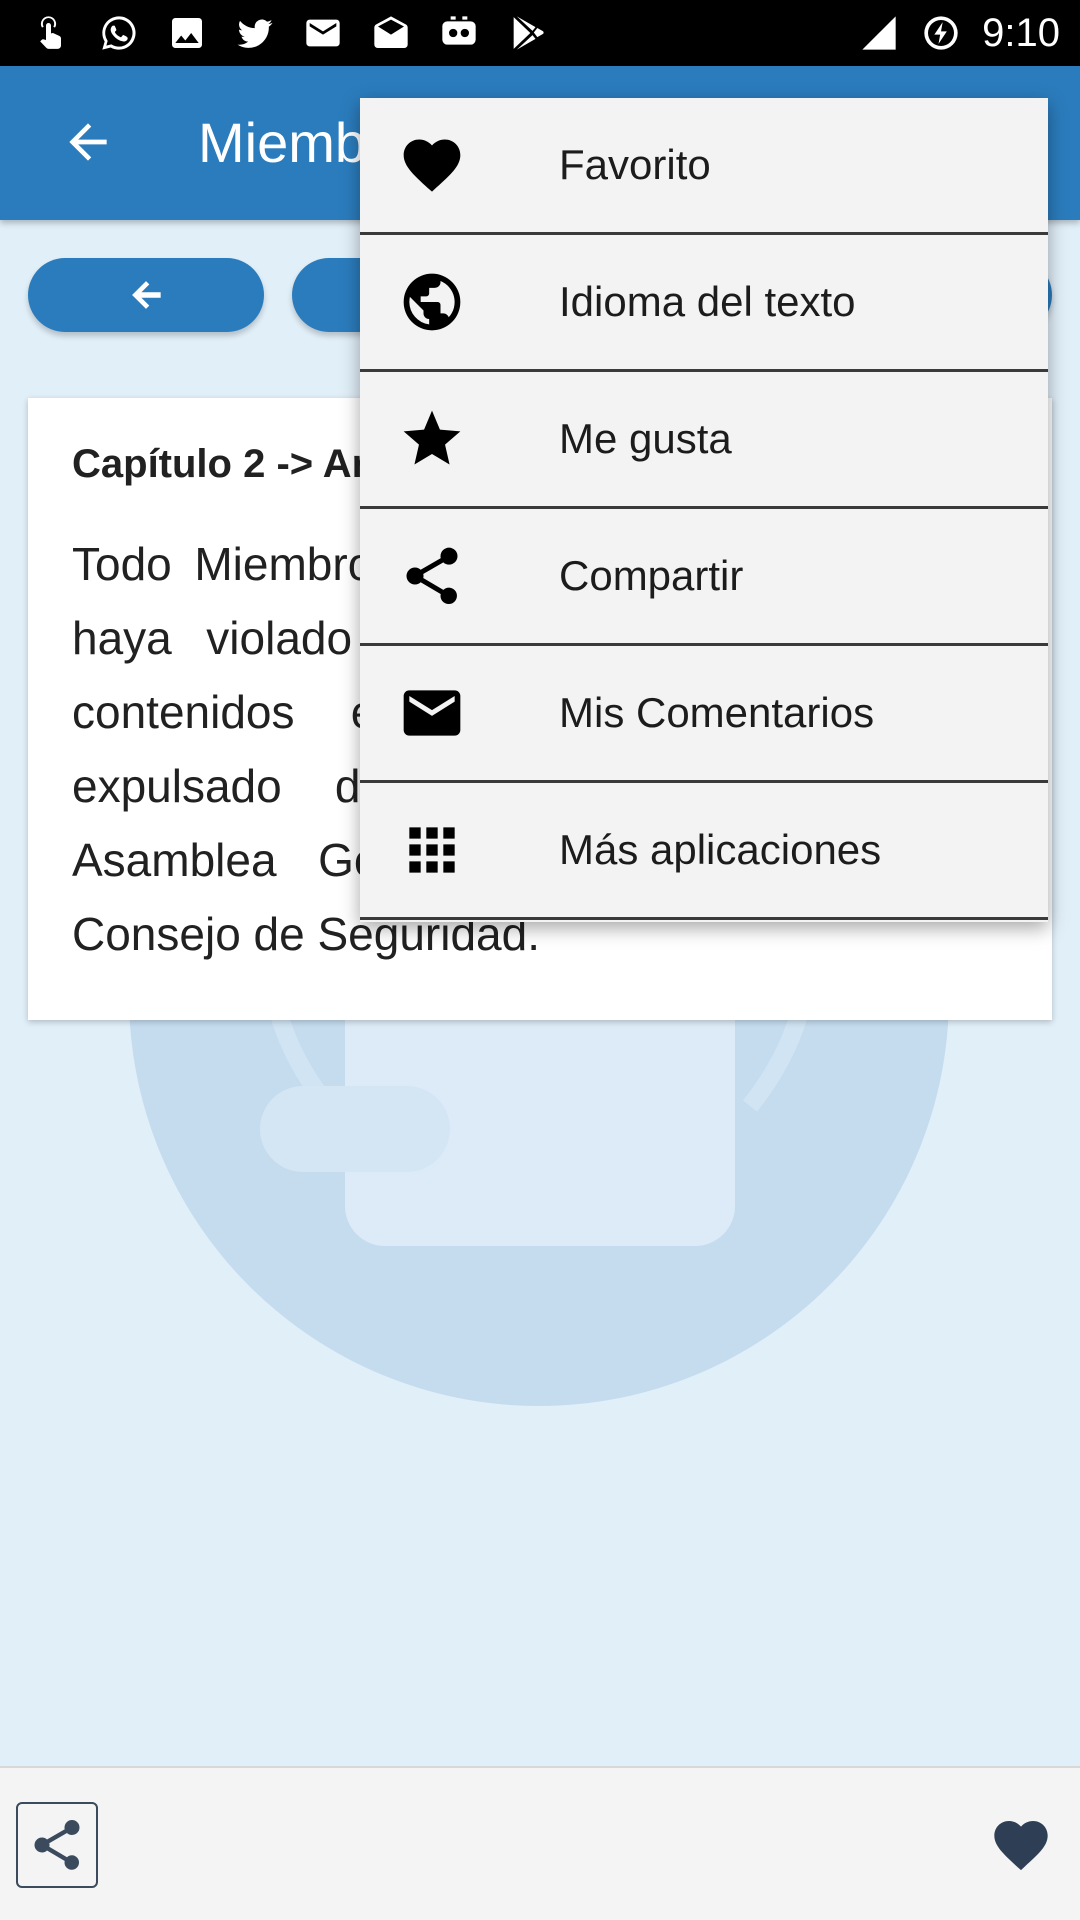 The width and height of the screenshot is (1080, 1920). I want to click on whatsapp-icon, so click(119, 33).